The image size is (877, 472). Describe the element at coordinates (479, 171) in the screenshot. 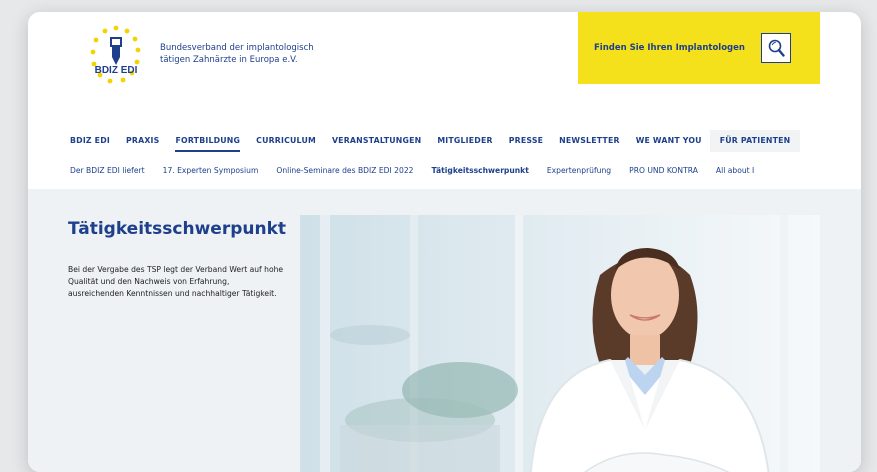

I see `subnav-item-taetigkeitsschwerpunkt: Tätigkeitsschwerpunkt` at that location.